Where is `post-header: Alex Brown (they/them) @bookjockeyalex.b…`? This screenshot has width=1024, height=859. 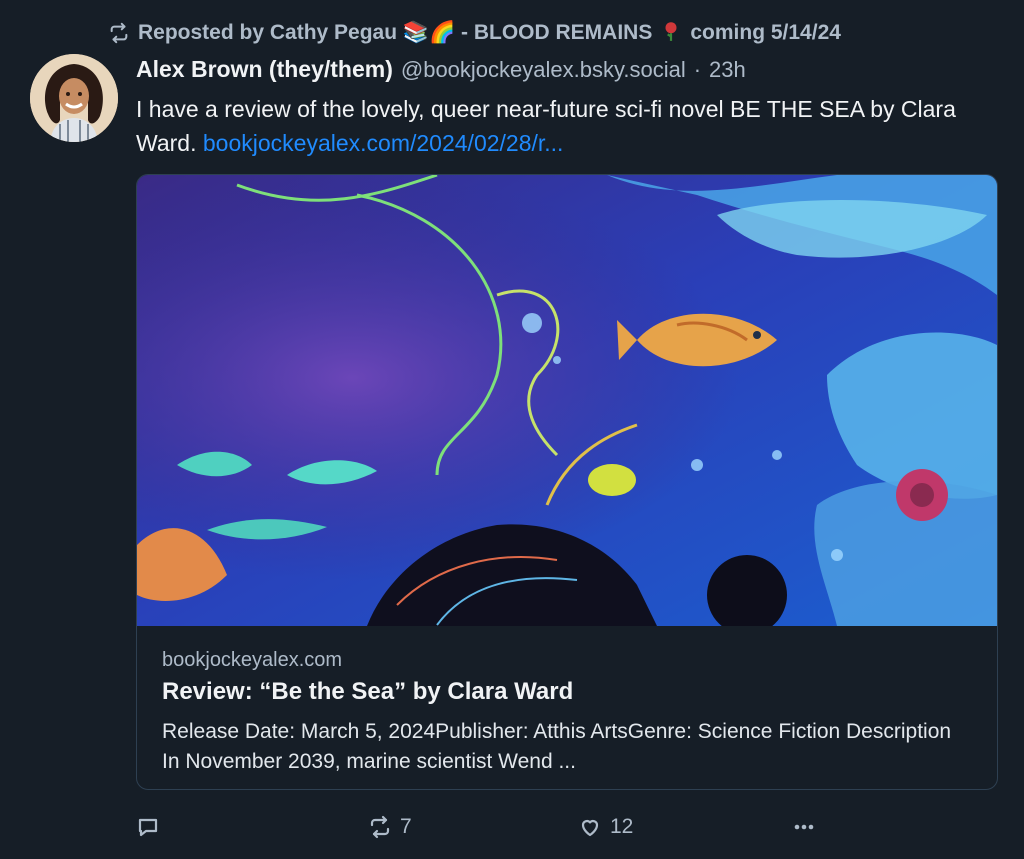
post-header: Alex Brown (they/them) @bookjockeyalex.b… is located at coordinates (441, 72).